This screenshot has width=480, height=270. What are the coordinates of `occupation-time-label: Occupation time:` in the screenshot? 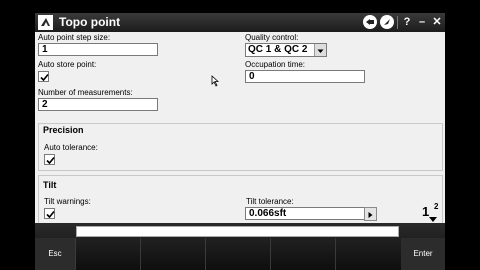 It's located at (275, 64).